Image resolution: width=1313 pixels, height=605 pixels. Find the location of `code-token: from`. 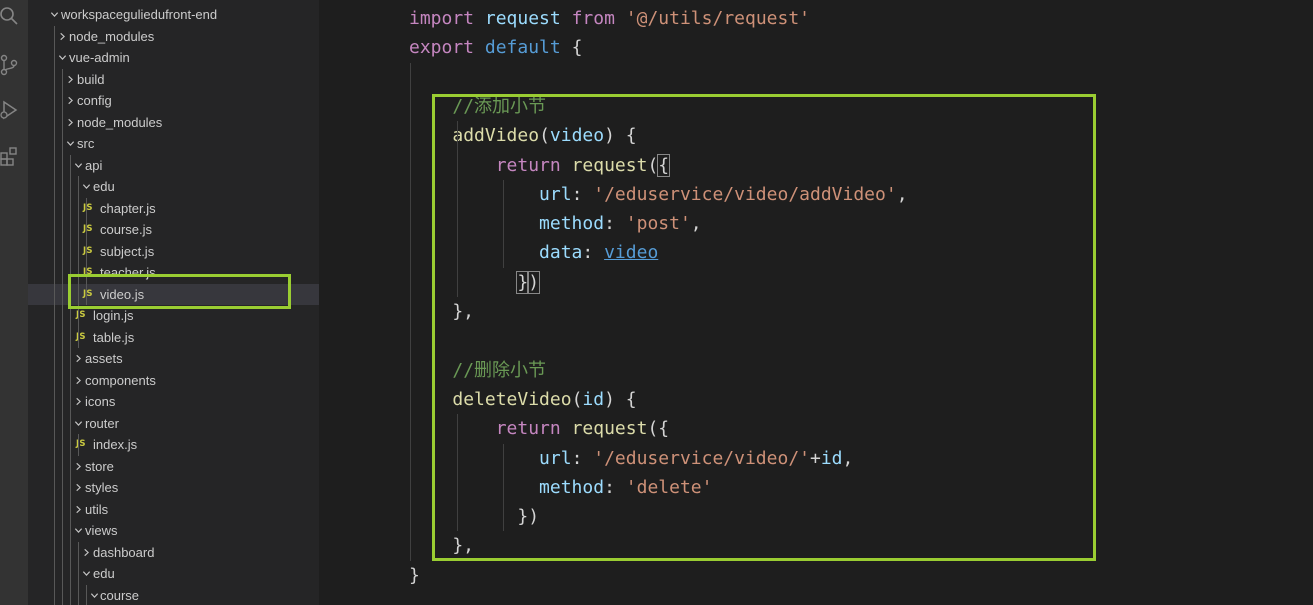

code-token: from is located at coordinates (593, 18).